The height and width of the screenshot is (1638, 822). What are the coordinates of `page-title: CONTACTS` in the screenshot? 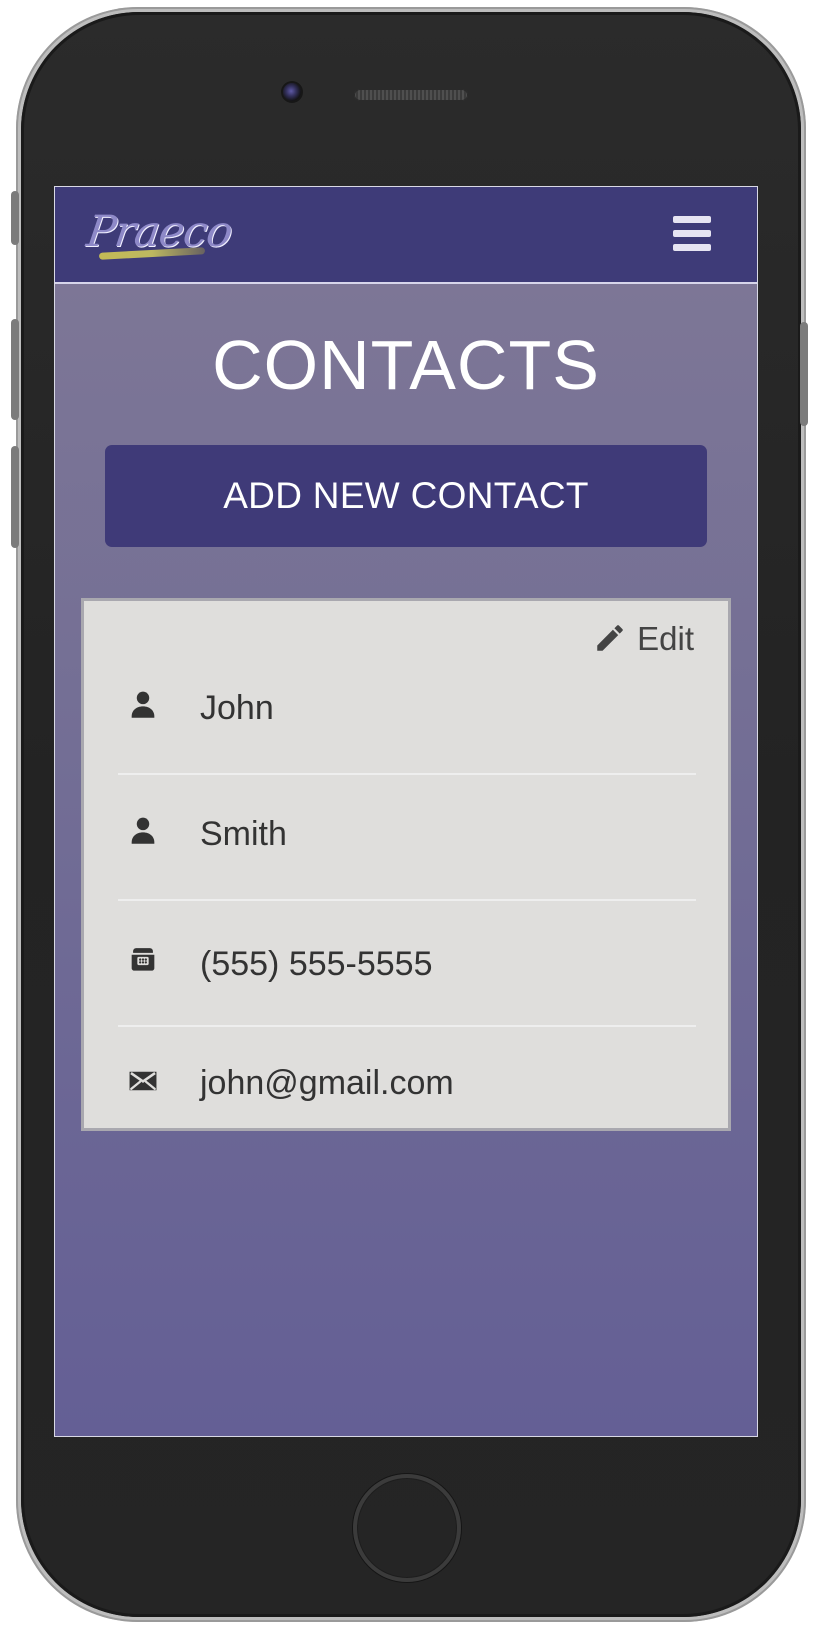 It's located at (406, 365).